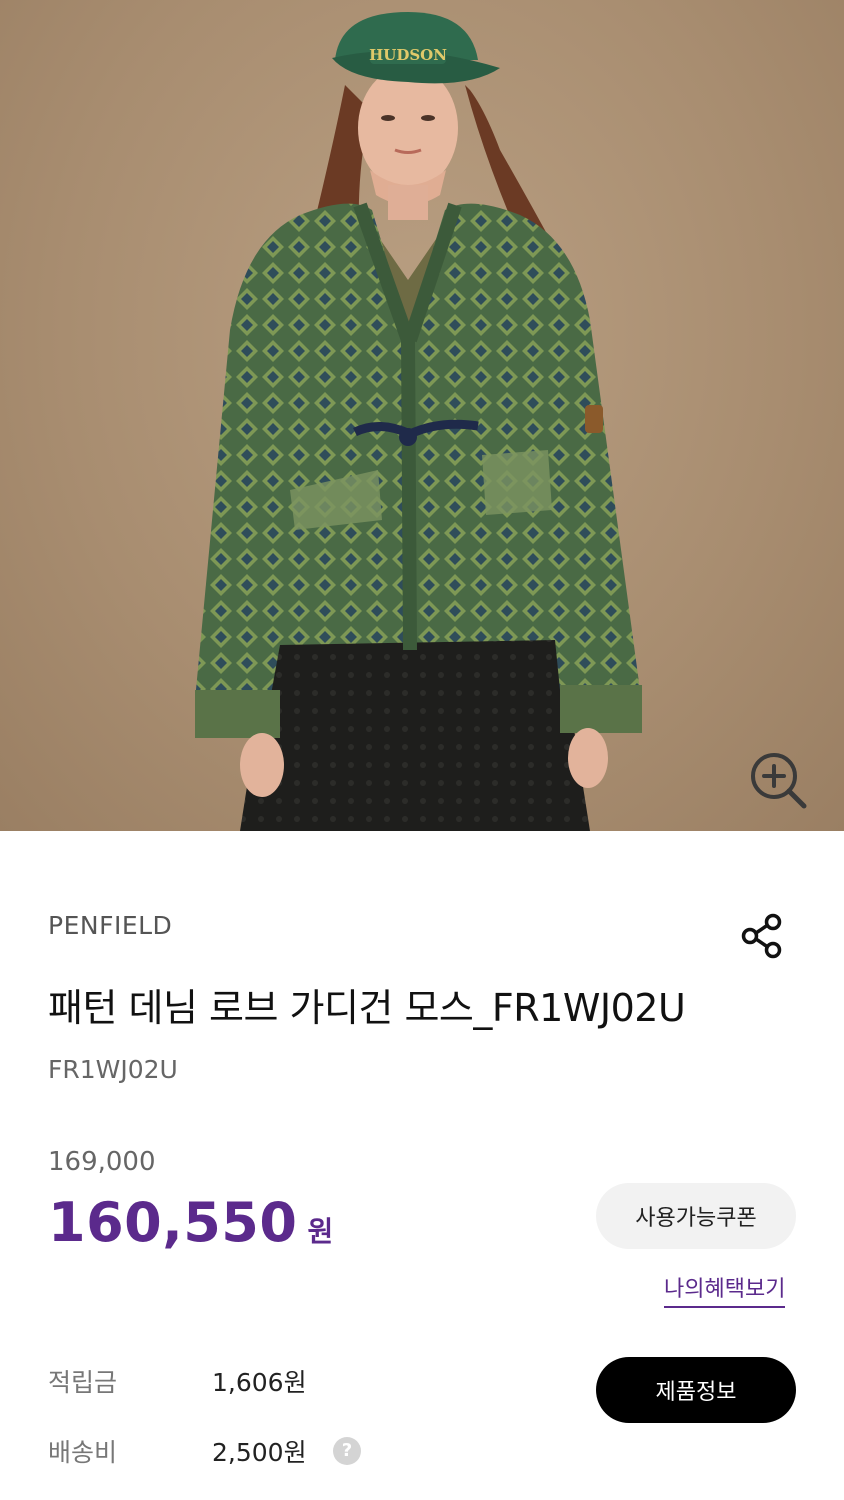 This screenshot has height=1500, width=844. What do you see at coordinates (102, 1162) in the screenshot?
I see `original-price: 169,000` at bounding box center [102, 1162].